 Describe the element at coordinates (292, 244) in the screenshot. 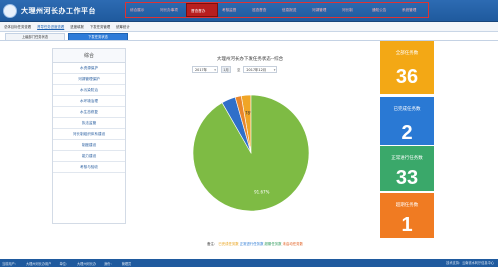

I see `legend-item: 未启动任务数` at that location.